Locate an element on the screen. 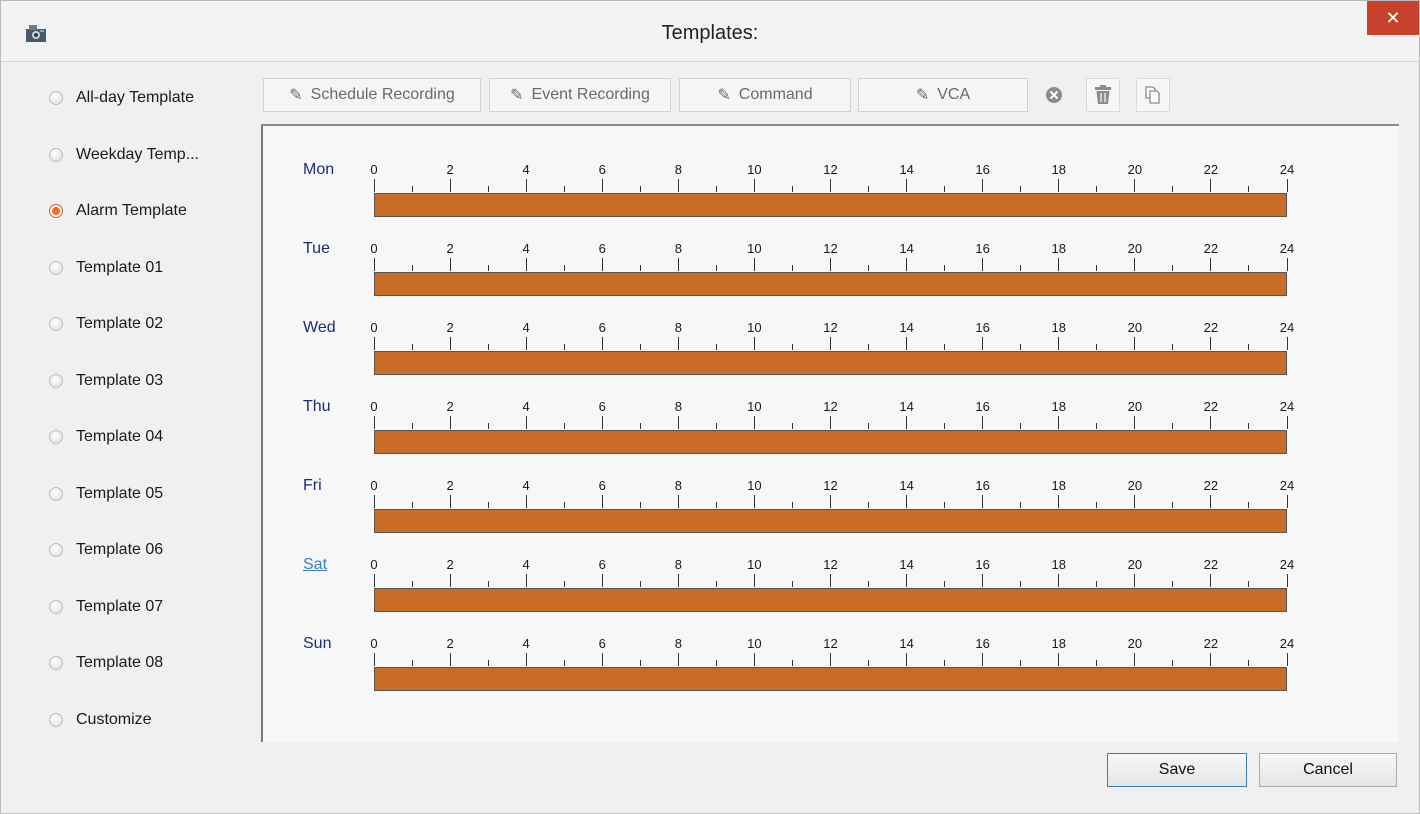 The height and width of the screenshot is (814, 1420). template-item: Customize is located at coordinates (100, 720).